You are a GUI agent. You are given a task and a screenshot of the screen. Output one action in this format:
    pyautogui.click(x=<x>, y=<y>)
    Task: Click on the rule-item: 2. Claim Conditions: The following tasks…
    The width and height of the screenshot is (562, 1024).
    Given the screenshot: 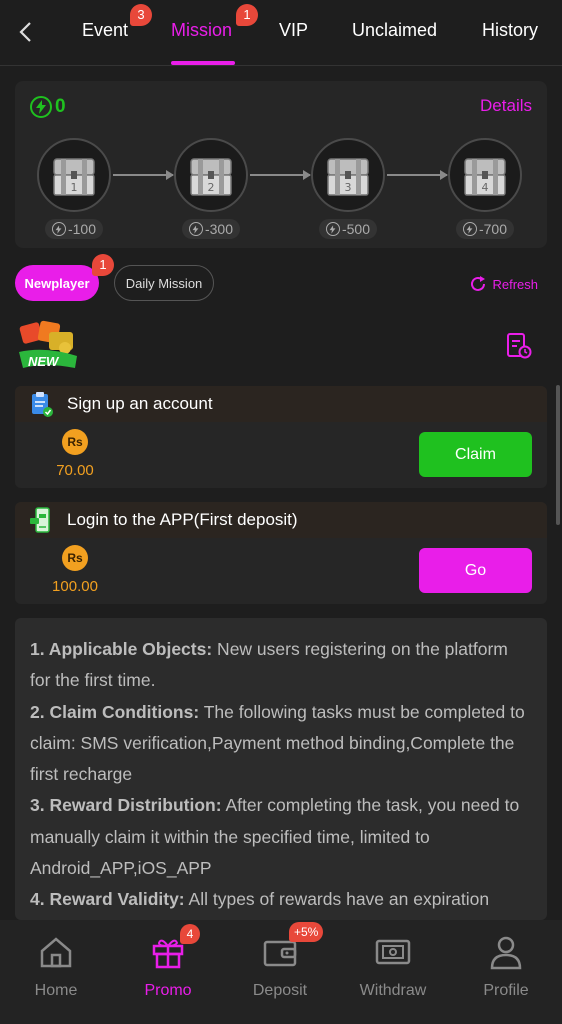 What is the action you would take?
    pyautogui.click(x=277, y=743)
    